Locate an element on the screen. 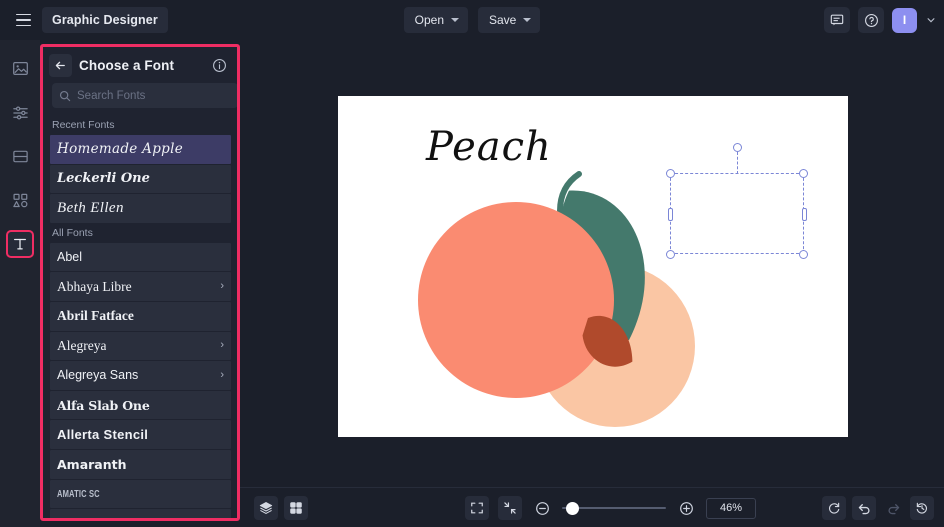 Image resolution: width=944 pixels, height=527 pixels. rotate-line is located at coordinates (737, 163).